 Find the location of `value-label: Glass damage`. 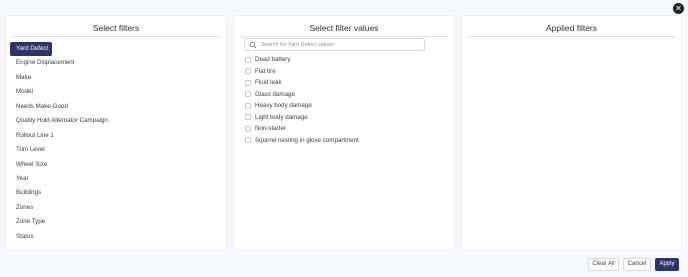

value-label: Glass damage is located at coordinates (275, 94).